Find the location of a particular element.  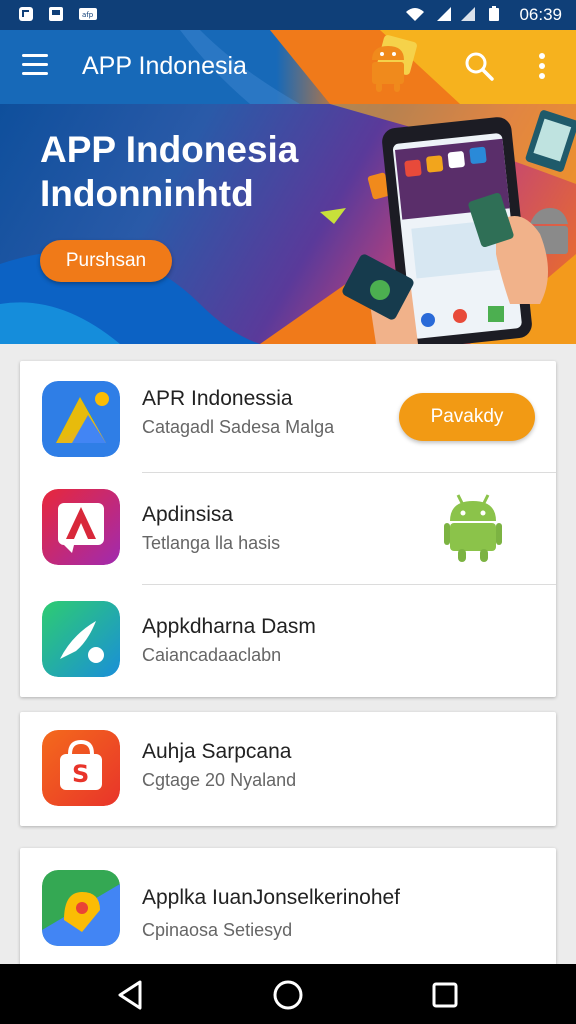

svg-text: S is located at coordinates (80, 774).